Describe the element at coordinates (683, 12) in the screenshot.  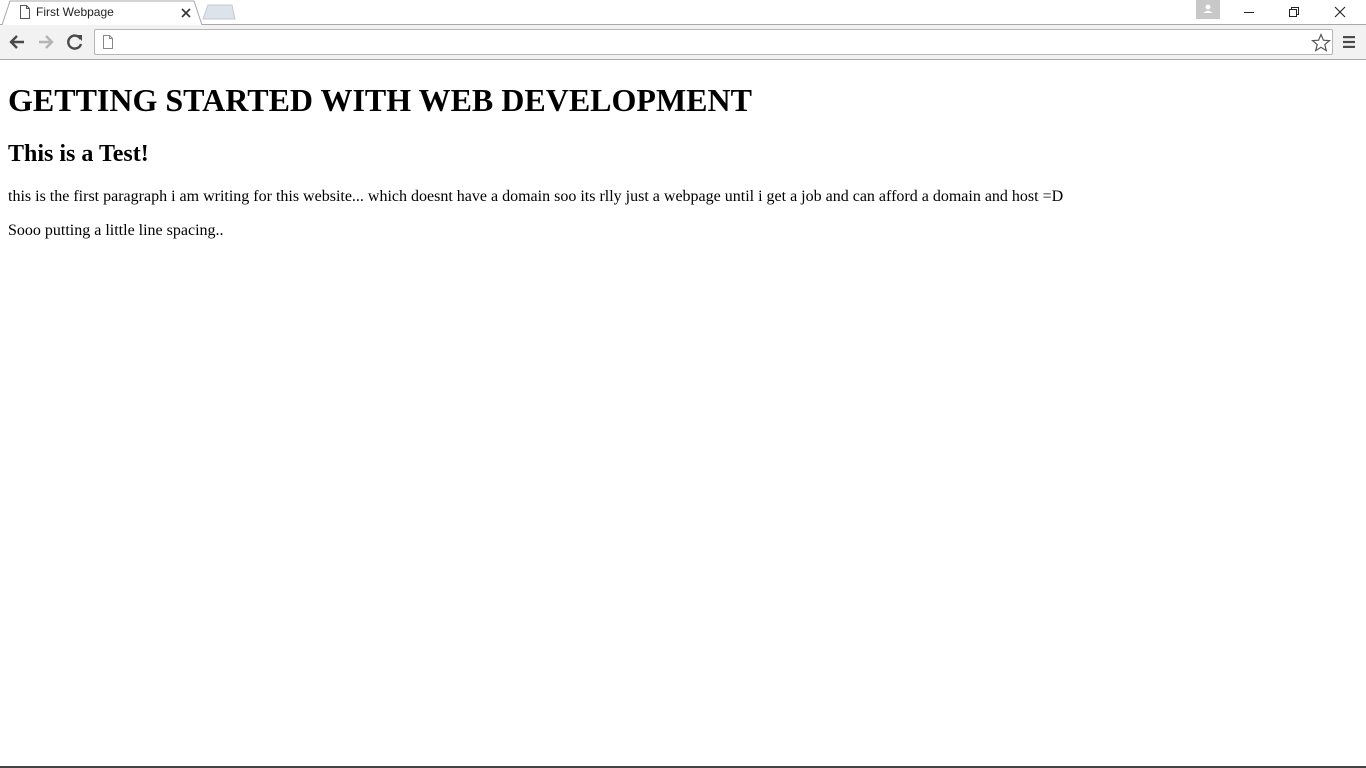
I see `tab-strip: First Webpage` at that location.